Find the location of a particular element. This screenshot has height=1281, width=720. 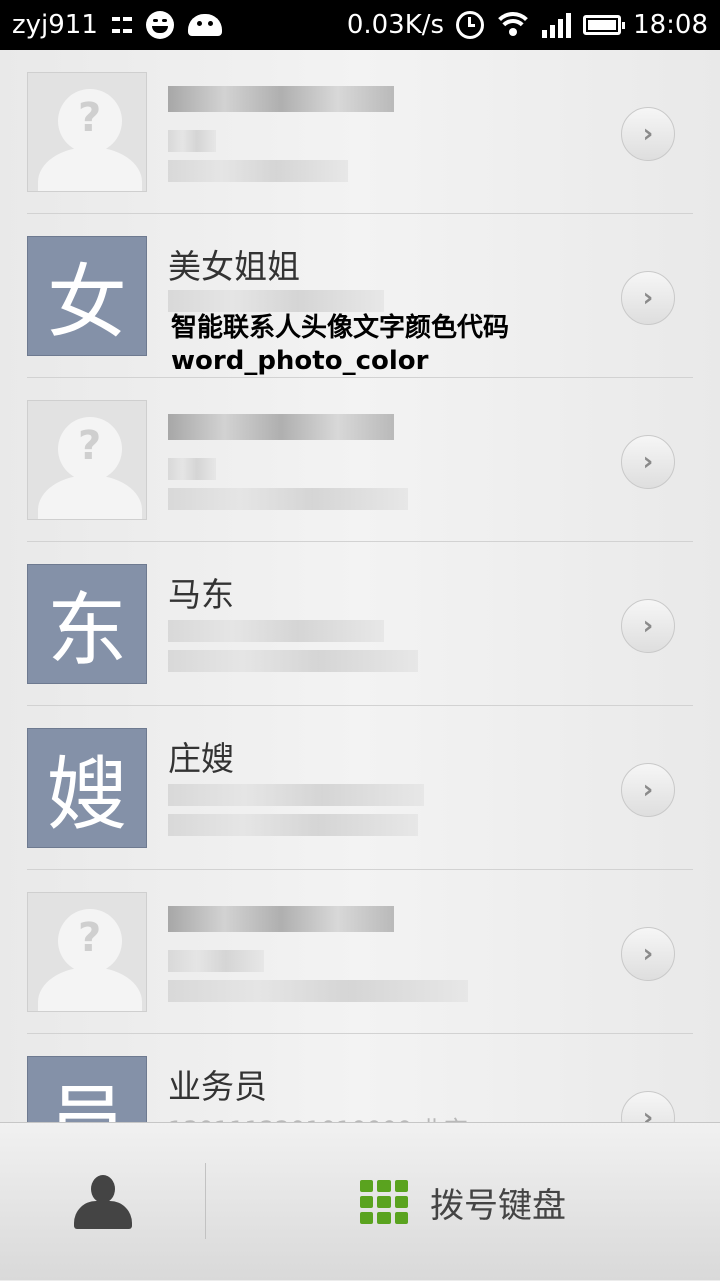

person-icon is located at coordinates (102, 1202).